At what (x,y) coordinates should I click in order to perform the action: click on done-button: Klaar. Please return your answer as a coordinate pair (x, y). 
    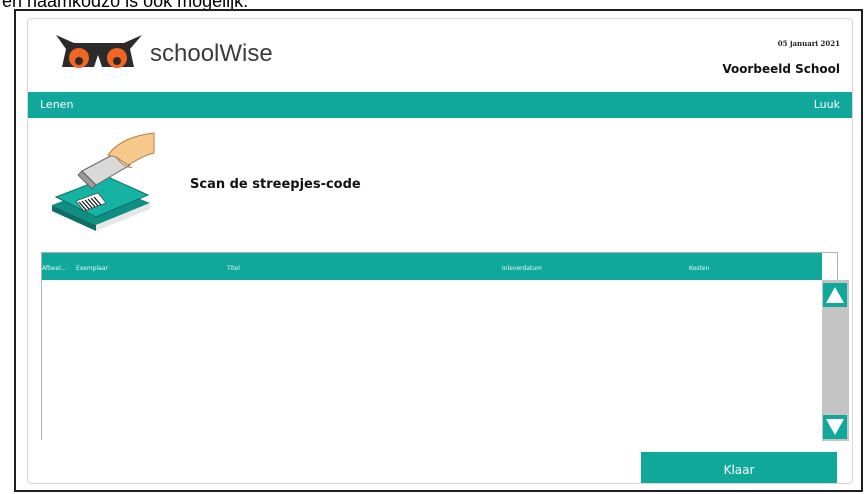
    Looking at the image, I should click on (739, 467).